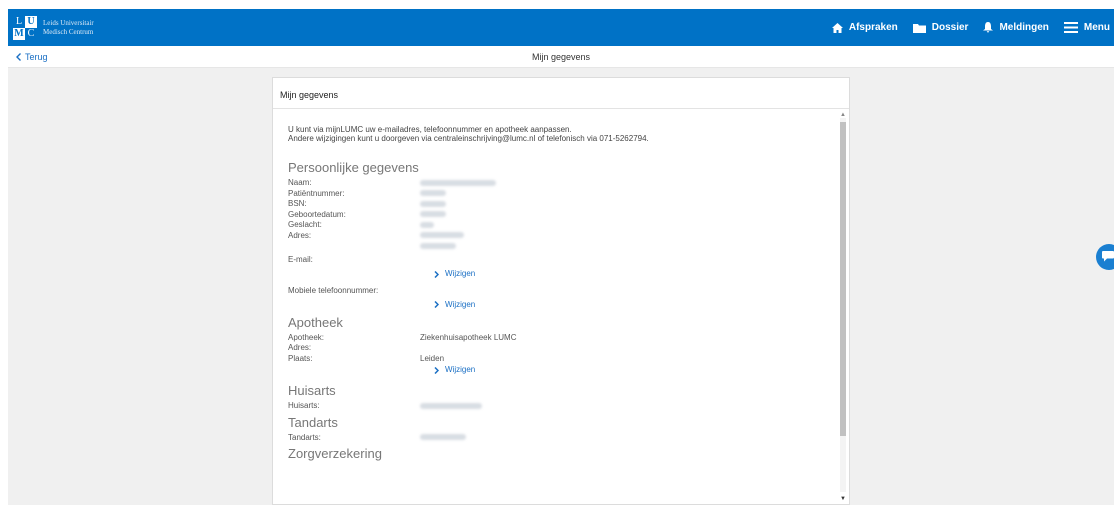 This screenshot has height=505, width=1114. Describe the element at coordinates (315, 322) in the screenshot. I see `section-pharmacy-title: Apotheek` at that location.